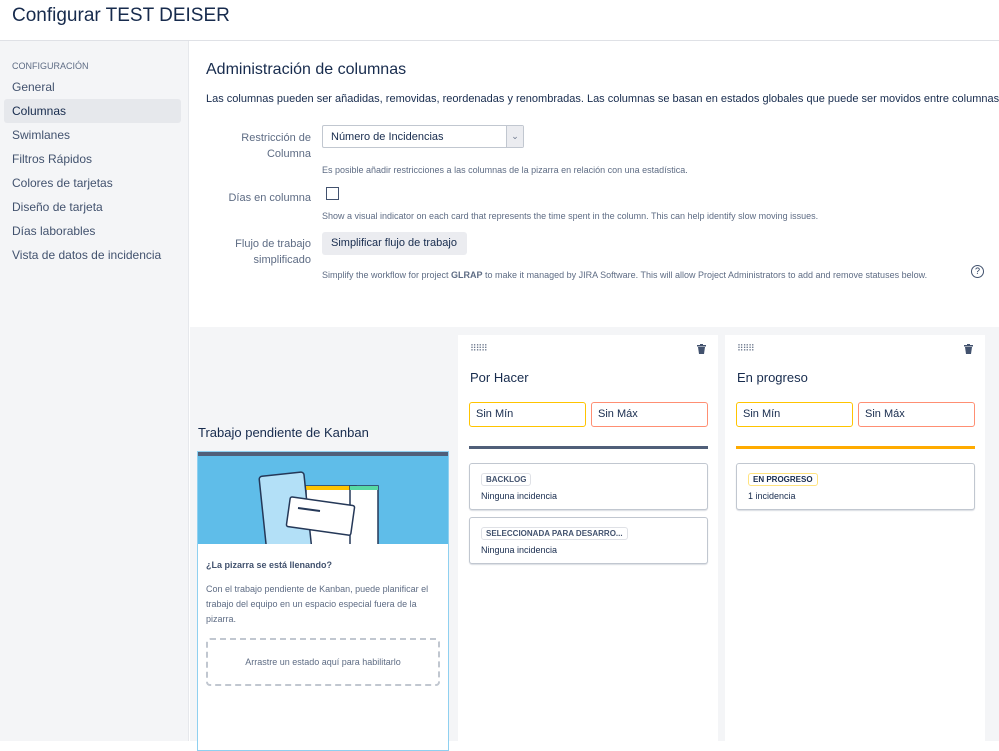 The height and width of the screenshot is (751, 999). I want to click on sidebar-item-colores: Colores de tarjetas, so click(92, 183).